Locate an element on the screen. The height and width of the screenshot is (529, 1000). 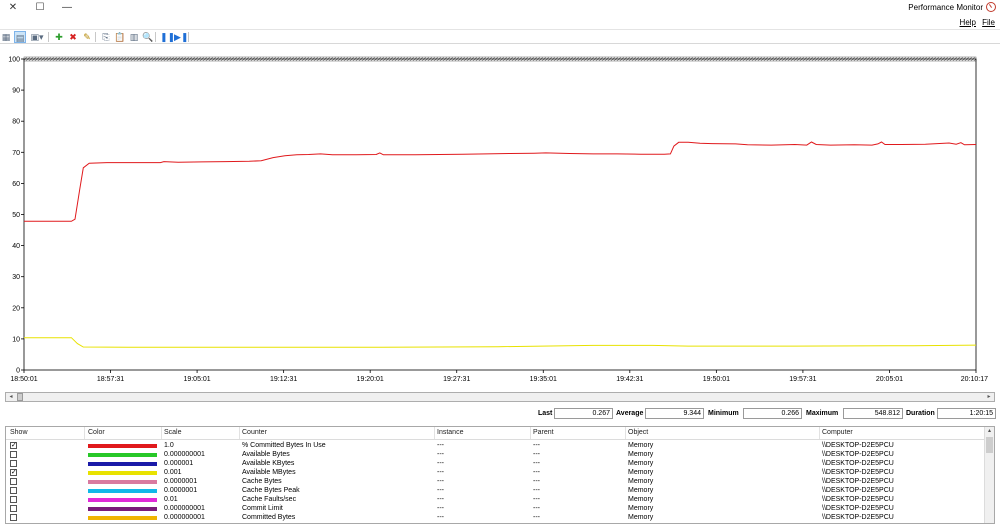
highlight-icon: ✎ is located at coordinates (87, 37).